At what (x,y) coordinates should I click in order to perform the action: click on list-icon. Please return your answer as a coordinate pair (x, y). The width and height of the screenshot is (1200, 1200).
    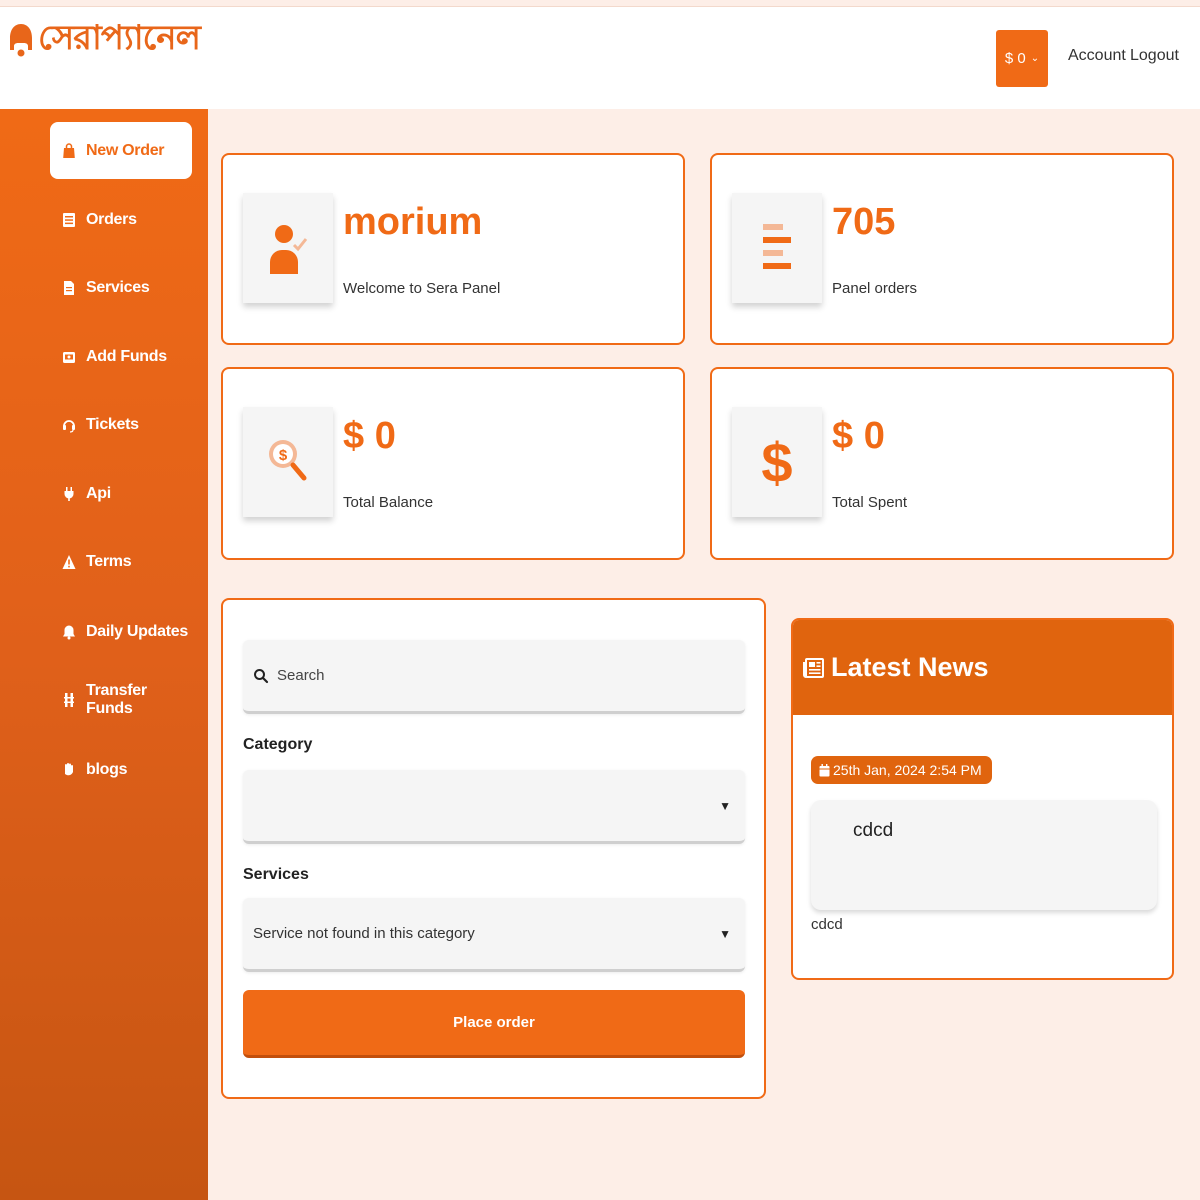
    Looking at the image, I should click on (69, 219).